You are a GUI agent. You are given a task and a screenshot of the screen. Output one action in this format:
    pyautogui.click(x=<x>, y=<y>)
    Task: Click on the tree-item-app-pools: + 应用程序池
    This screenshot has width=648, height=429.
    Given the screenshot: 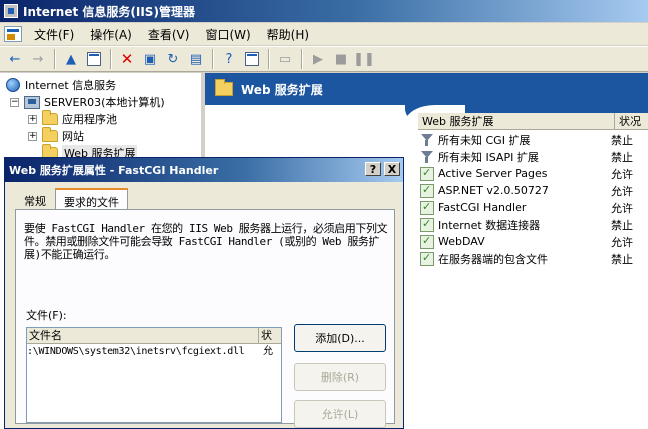 What is the action you would take?
    pyautogui.click(x=72, y=118)
    